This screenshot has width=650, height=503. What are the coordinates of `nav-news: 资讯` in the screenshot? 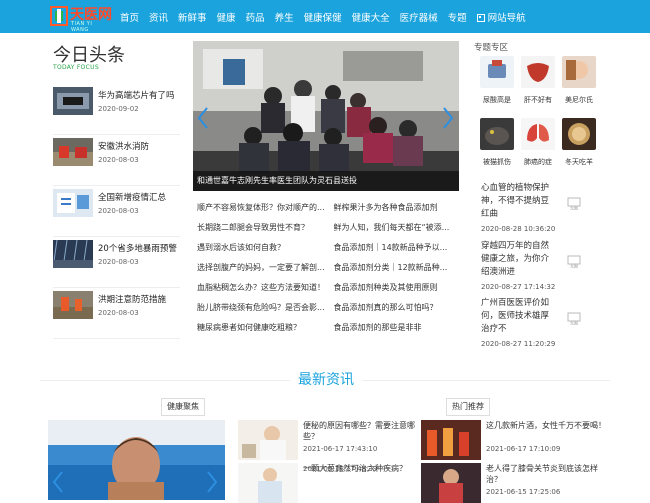 It's located at (158, 17).